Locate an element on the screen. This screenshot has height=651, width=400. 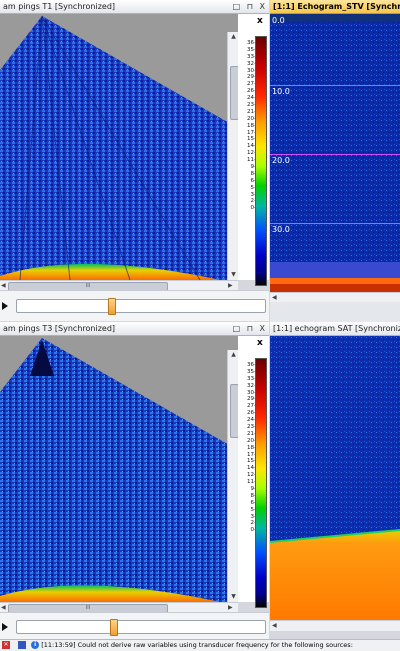
ping-slider-t1 is located at coordinates (141, 306).